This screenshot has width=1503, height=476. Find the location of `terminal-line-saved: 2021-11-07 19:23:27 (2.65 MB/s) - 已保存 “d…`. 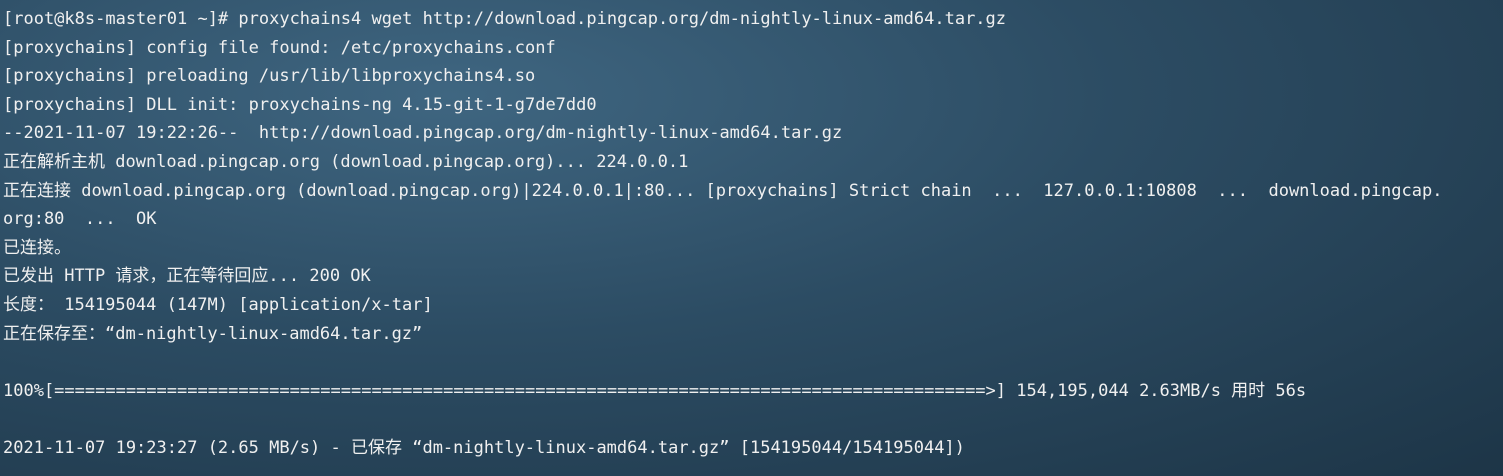

terminal-line-saved: 2021-11-07 19:23:27 (2.65 MB/s) - 已保存 “d… is located at coordinates (484, 447).